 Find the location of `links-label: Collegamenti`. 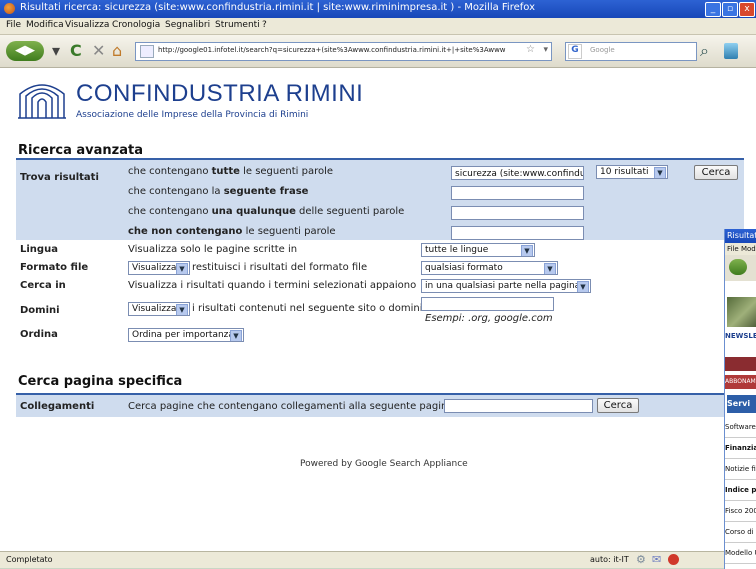

links-label: Collegamenti is located at coordinates (57, 406).